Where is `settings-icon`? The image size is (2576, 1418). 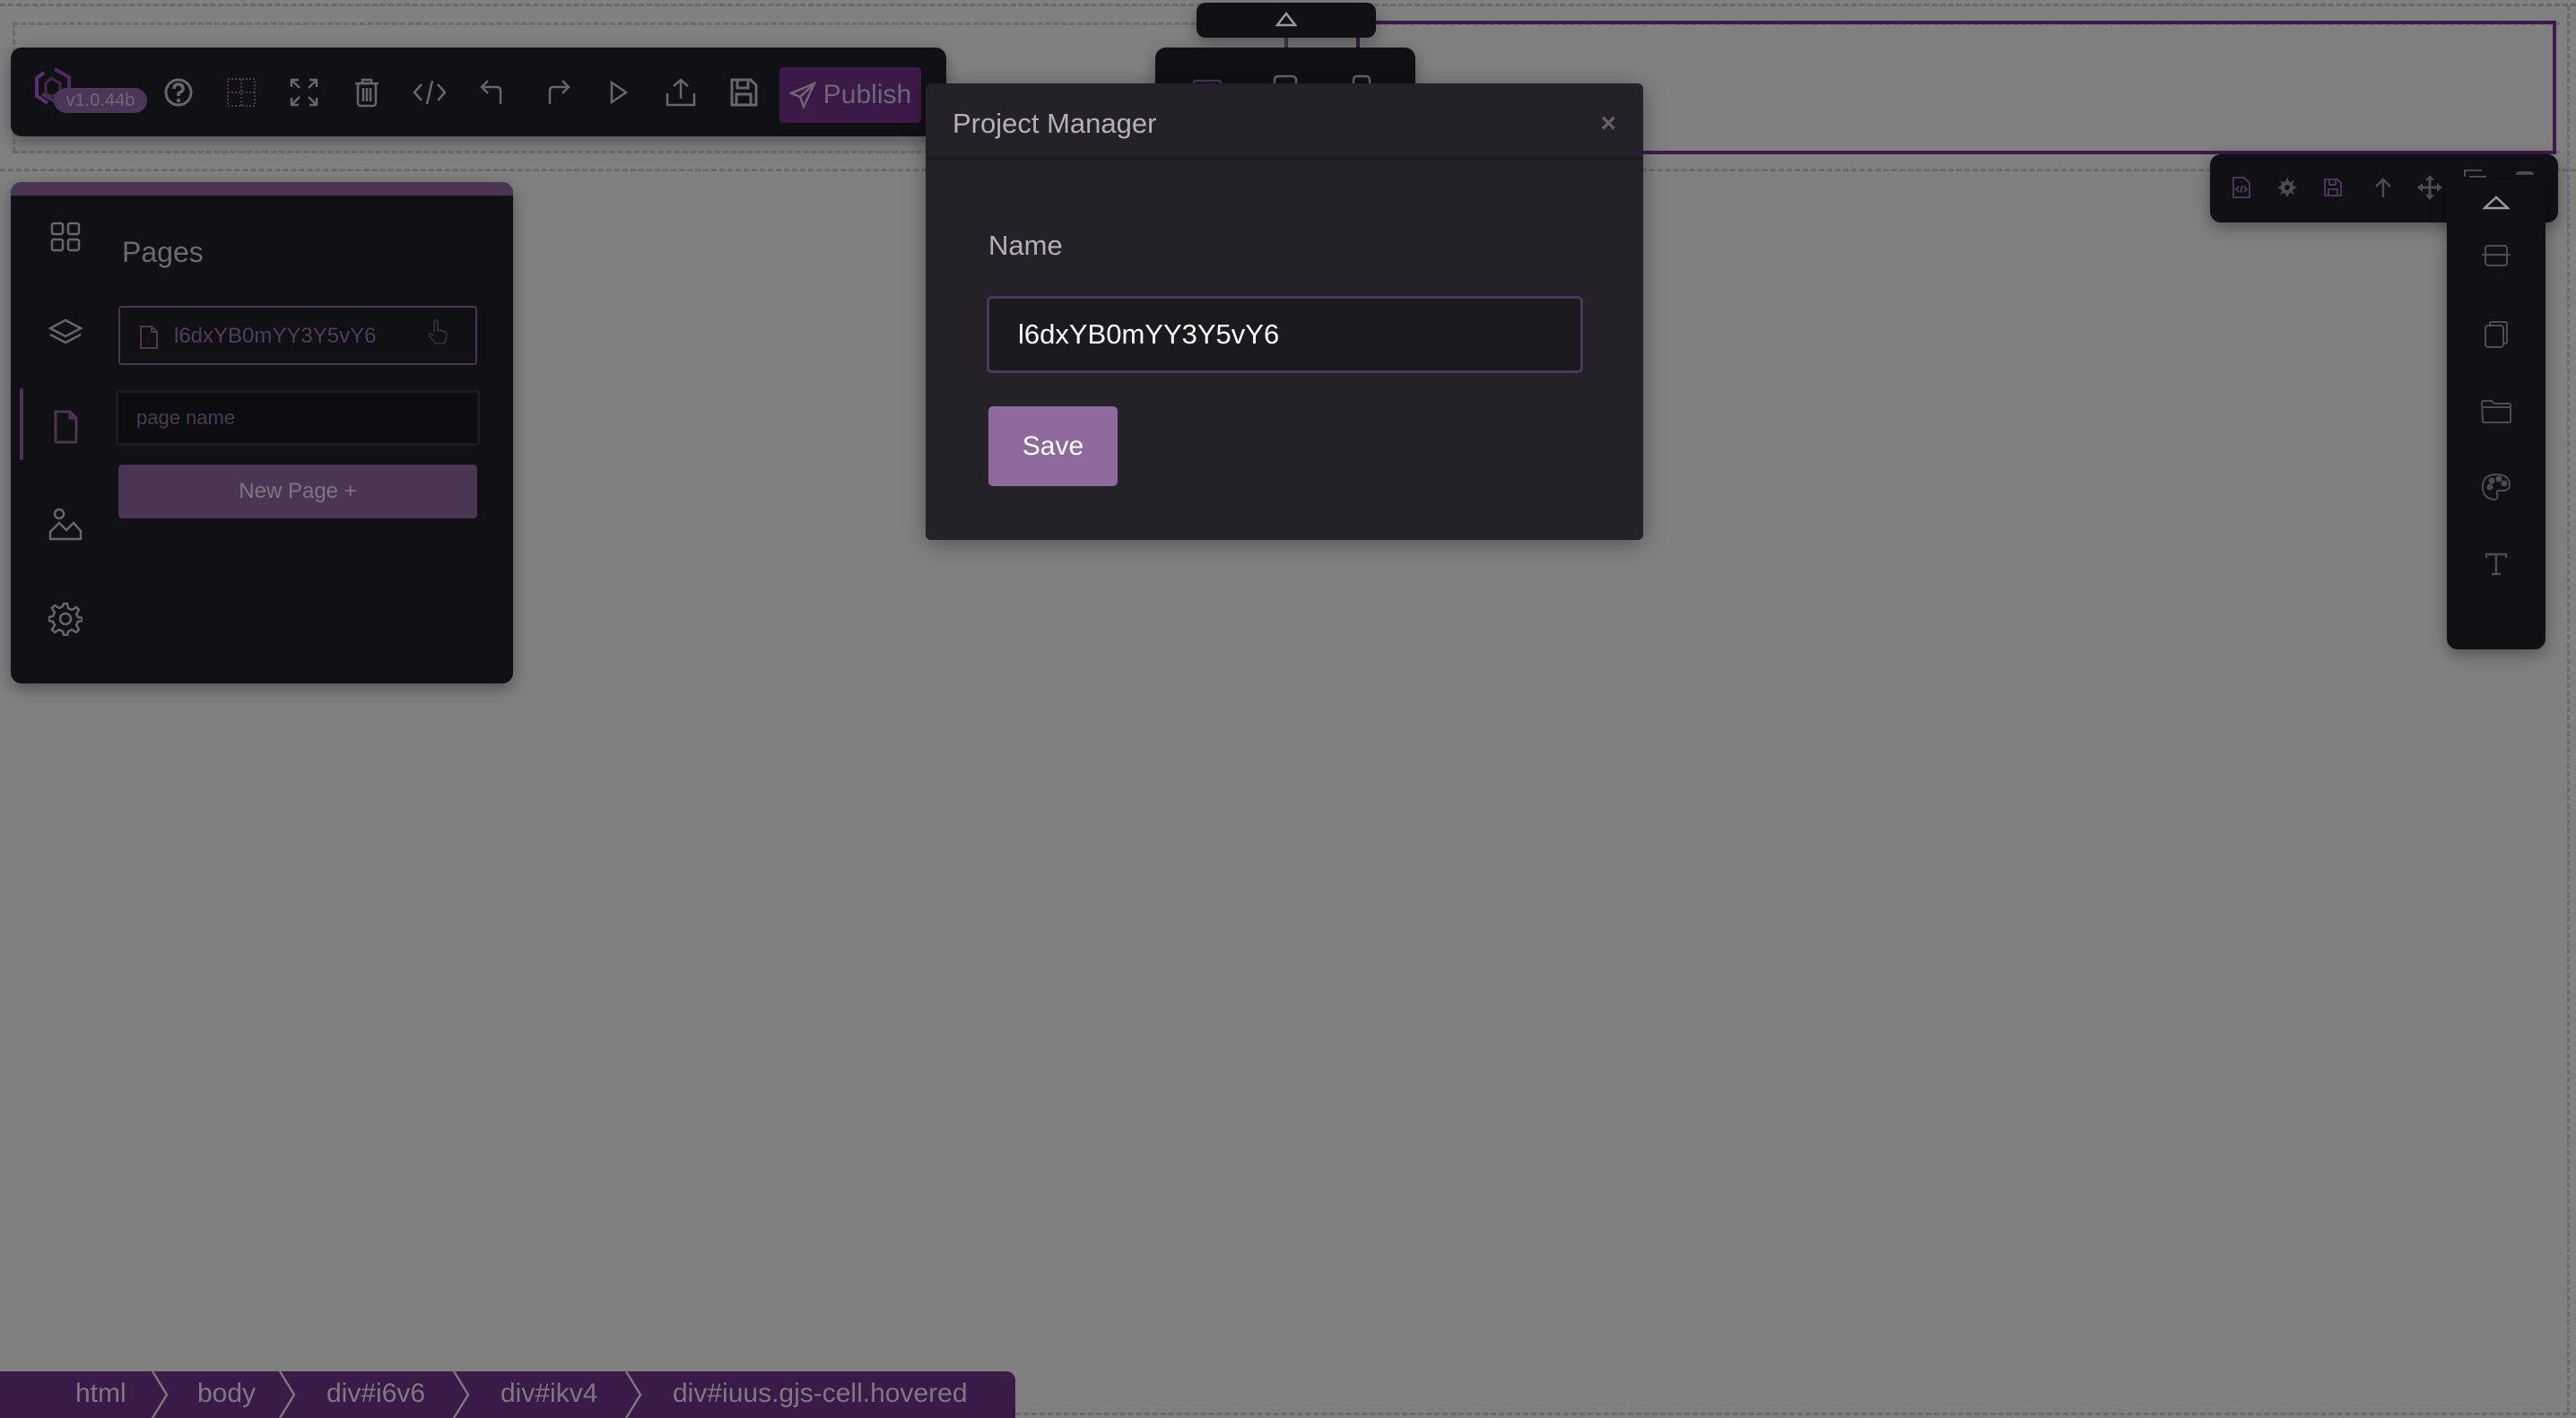 settings-icon is located at coordinates (65, 619).